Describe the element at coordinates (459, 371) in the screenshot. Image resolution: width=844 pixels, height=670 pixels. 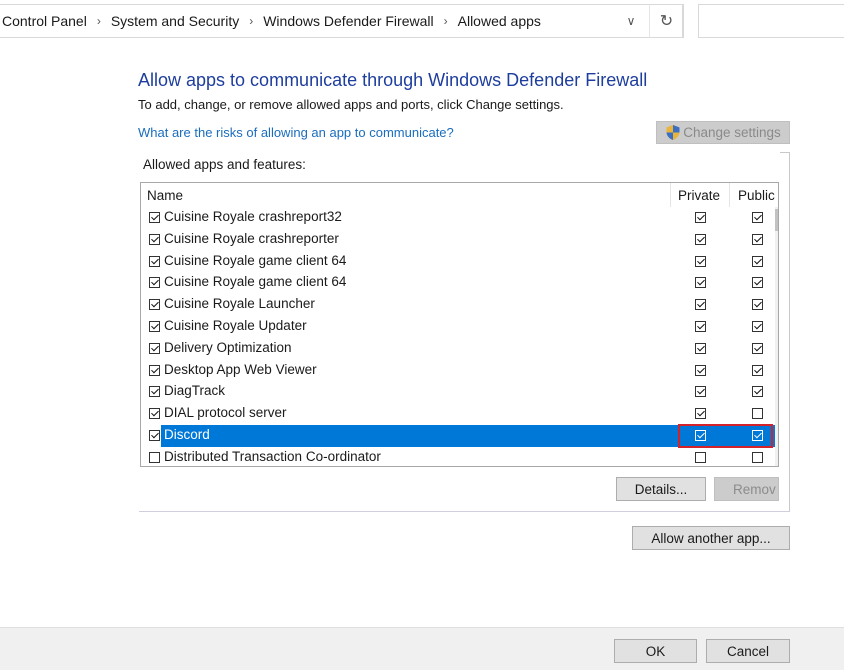
I see `table-row: Desktop App Web Viewer` at that location.